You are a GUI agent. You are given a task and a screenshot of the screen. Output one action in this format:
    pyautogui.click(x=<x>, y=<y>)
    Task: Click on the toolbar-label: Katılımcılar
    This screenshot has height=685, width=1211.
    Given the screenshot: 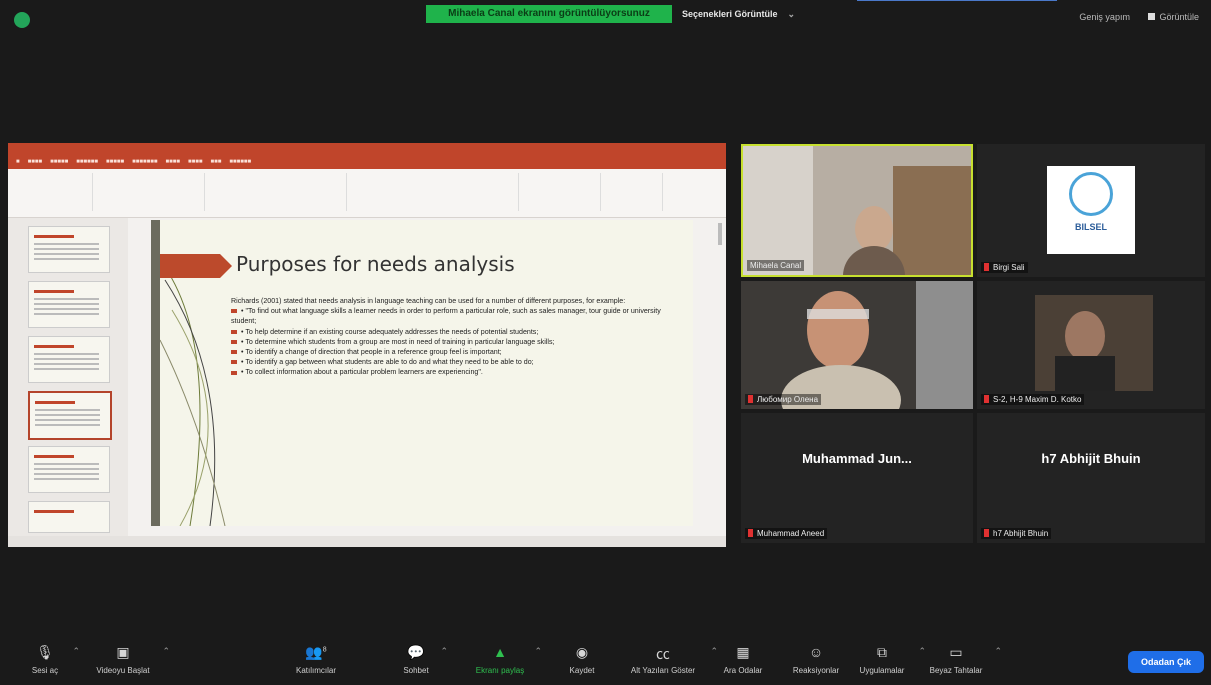 What is the action you would take?
    pyautogui.click(x=315, y=670)
    